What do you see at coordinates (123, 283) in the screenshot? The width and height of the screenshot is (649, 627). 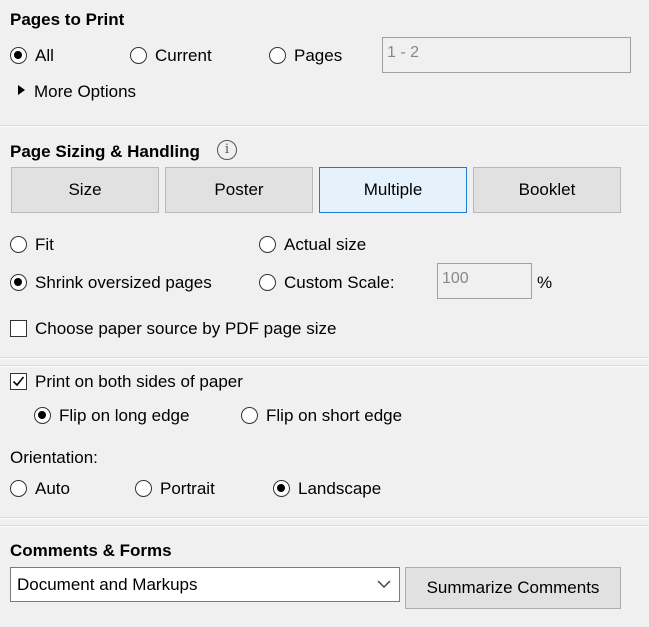 I see `radio-shrink-oversized-label: Shrink oversized pages` at bounding box center [123, 283].